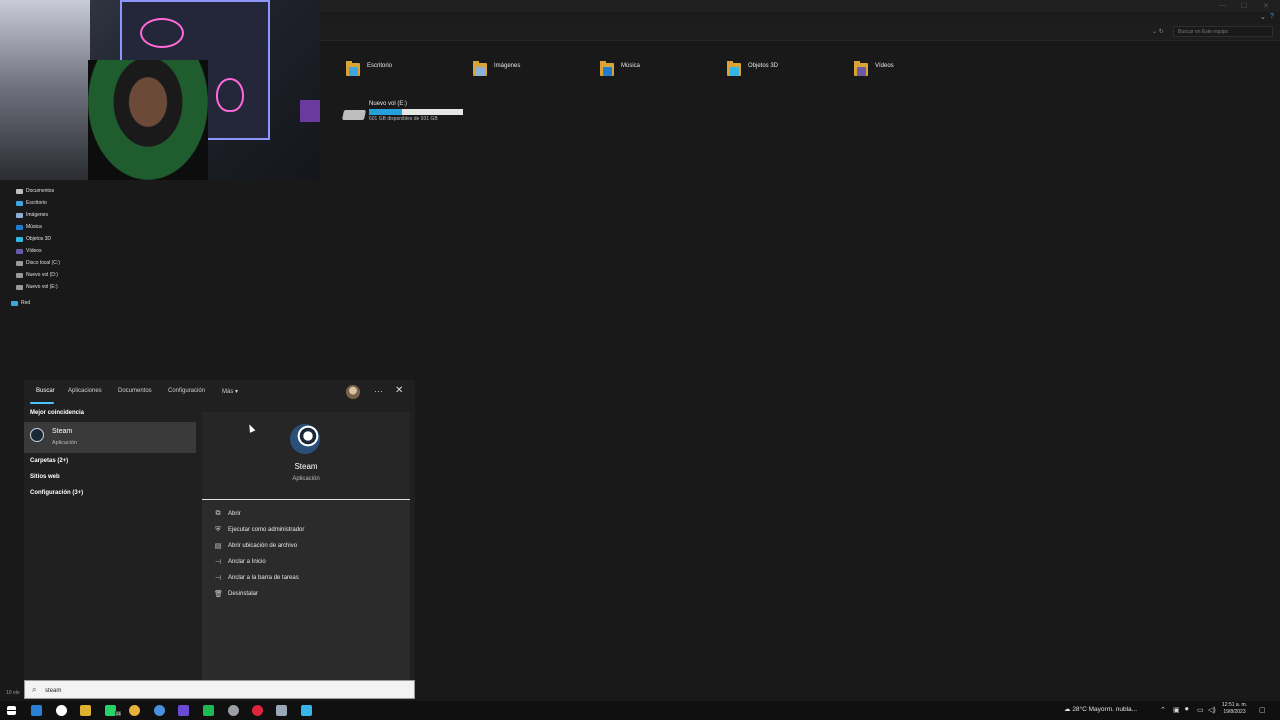 The image size is (1280, 720). Describe the element at coordinates (1266, 6) in the screenshot. I see `close-window-icon: ✕` at that location.